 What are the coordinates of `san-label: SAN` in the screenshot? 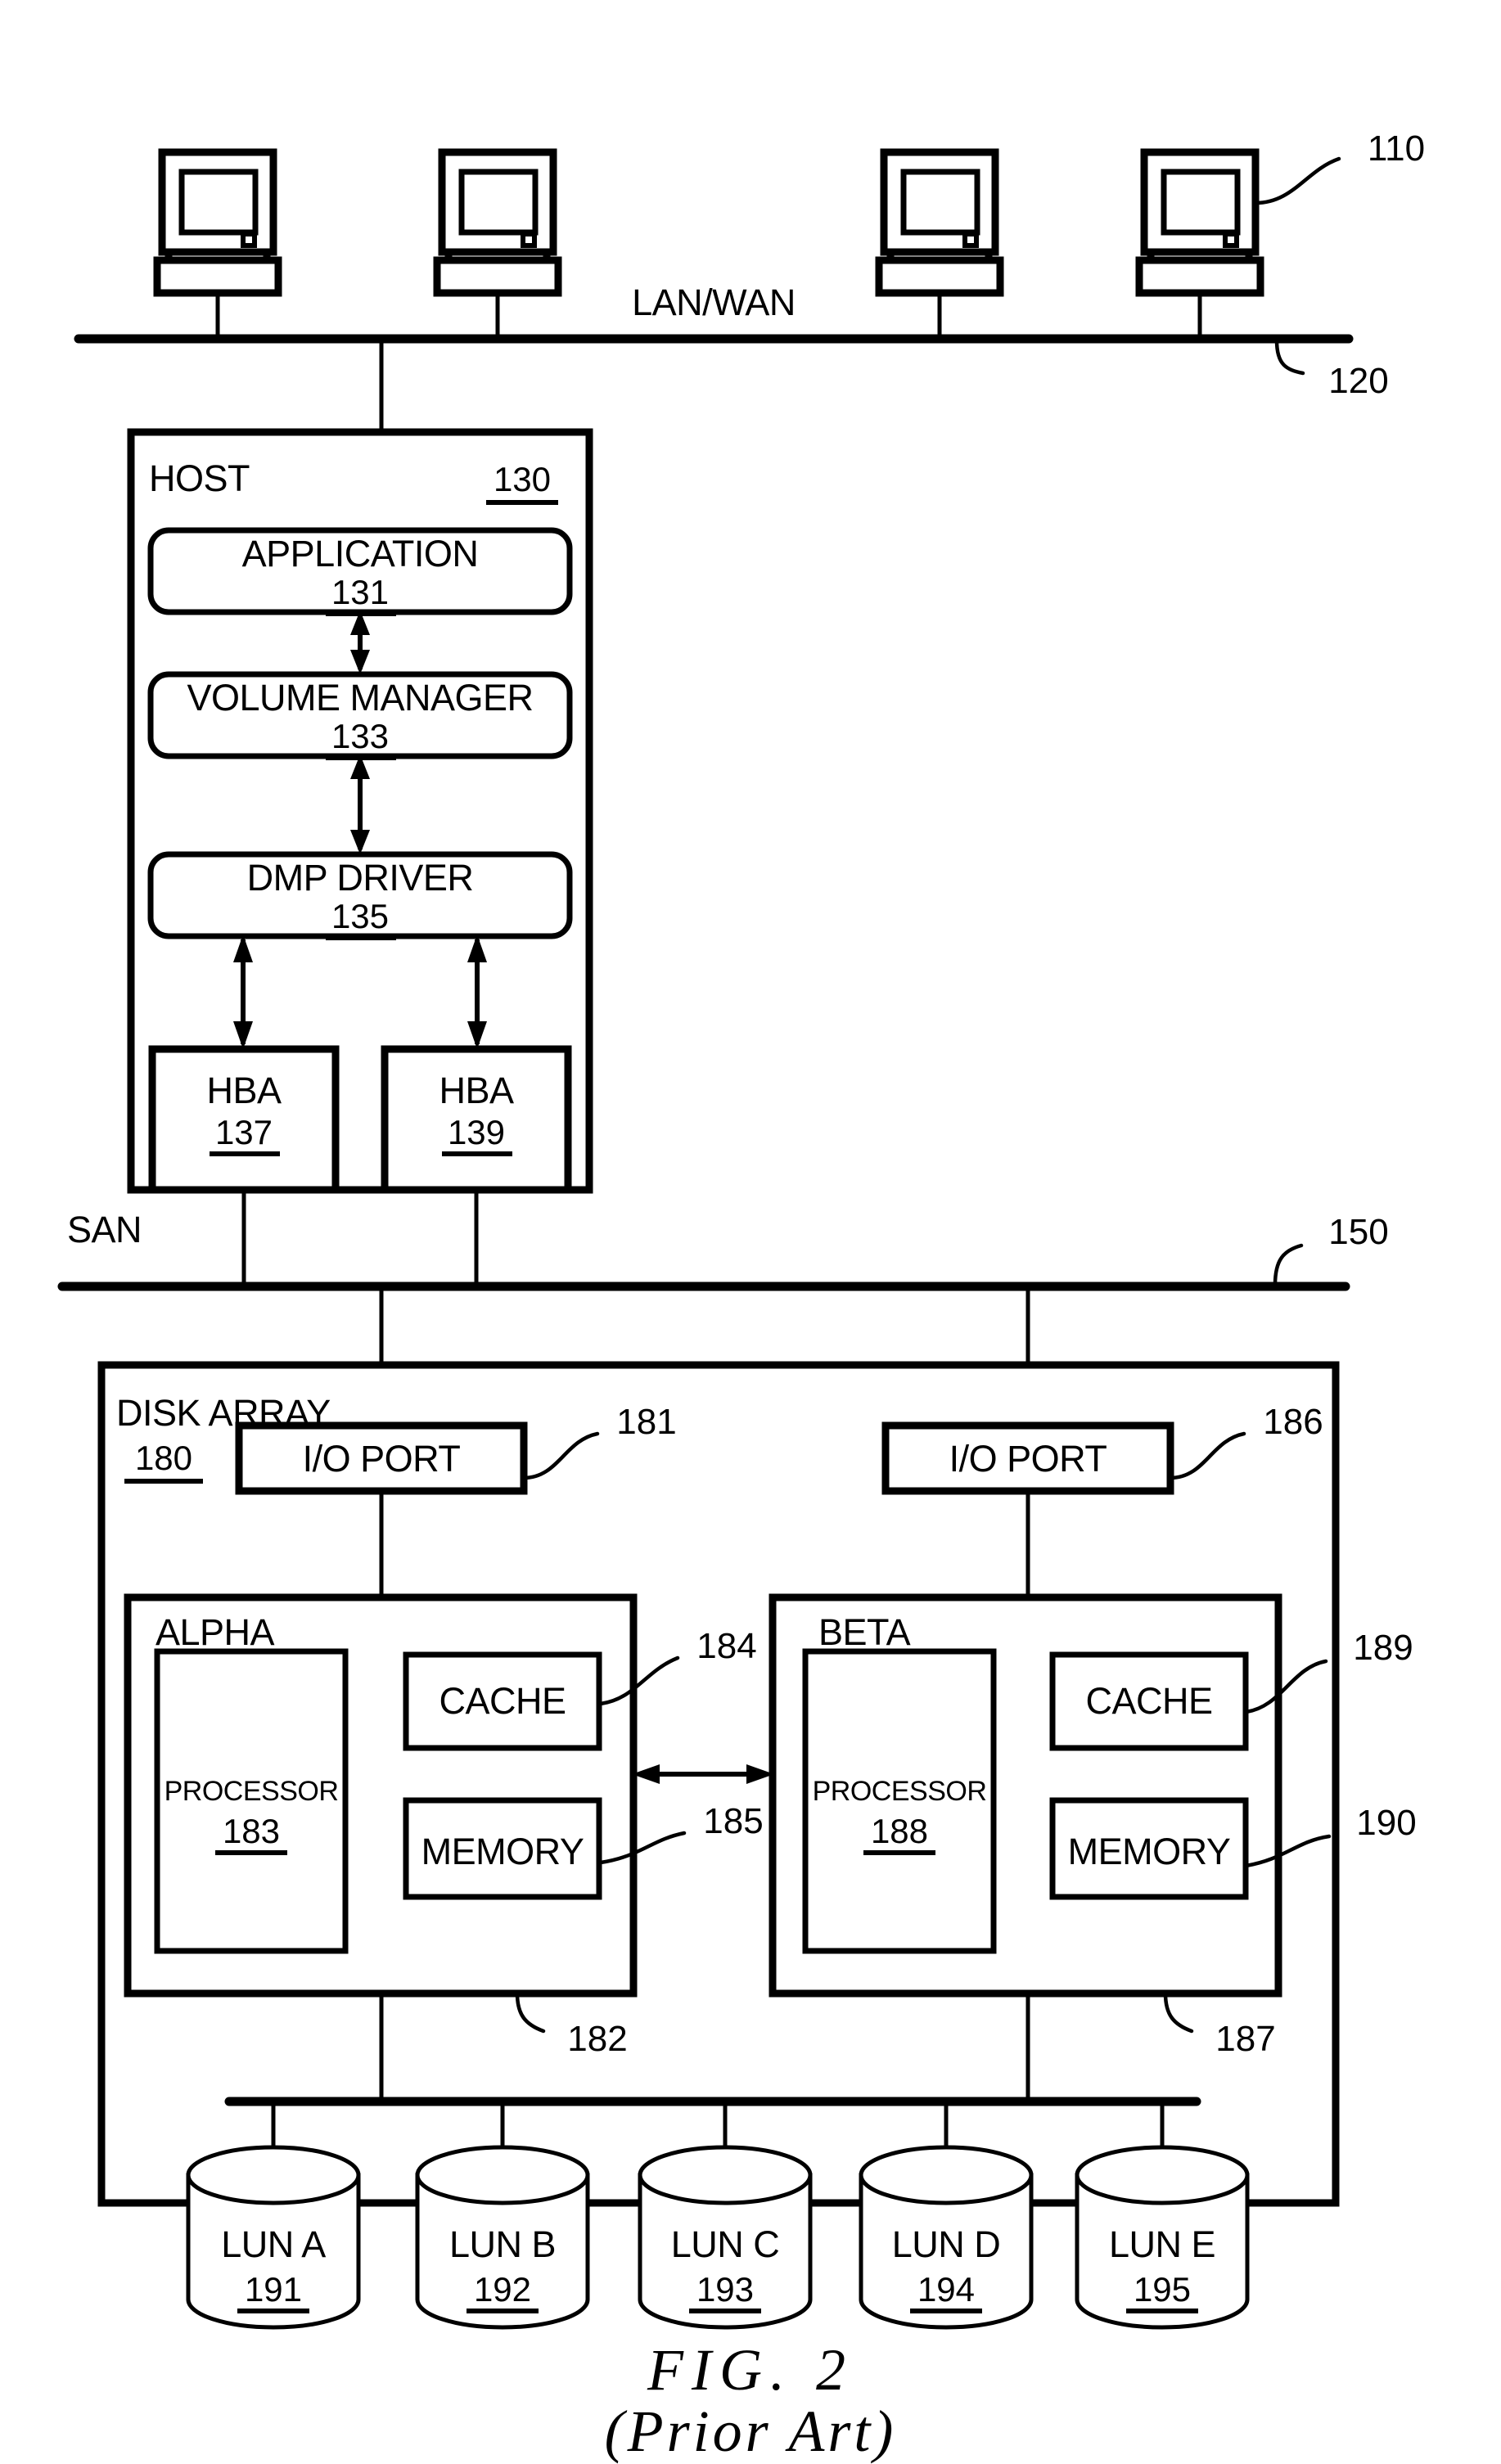 It's located at (104, 1229).